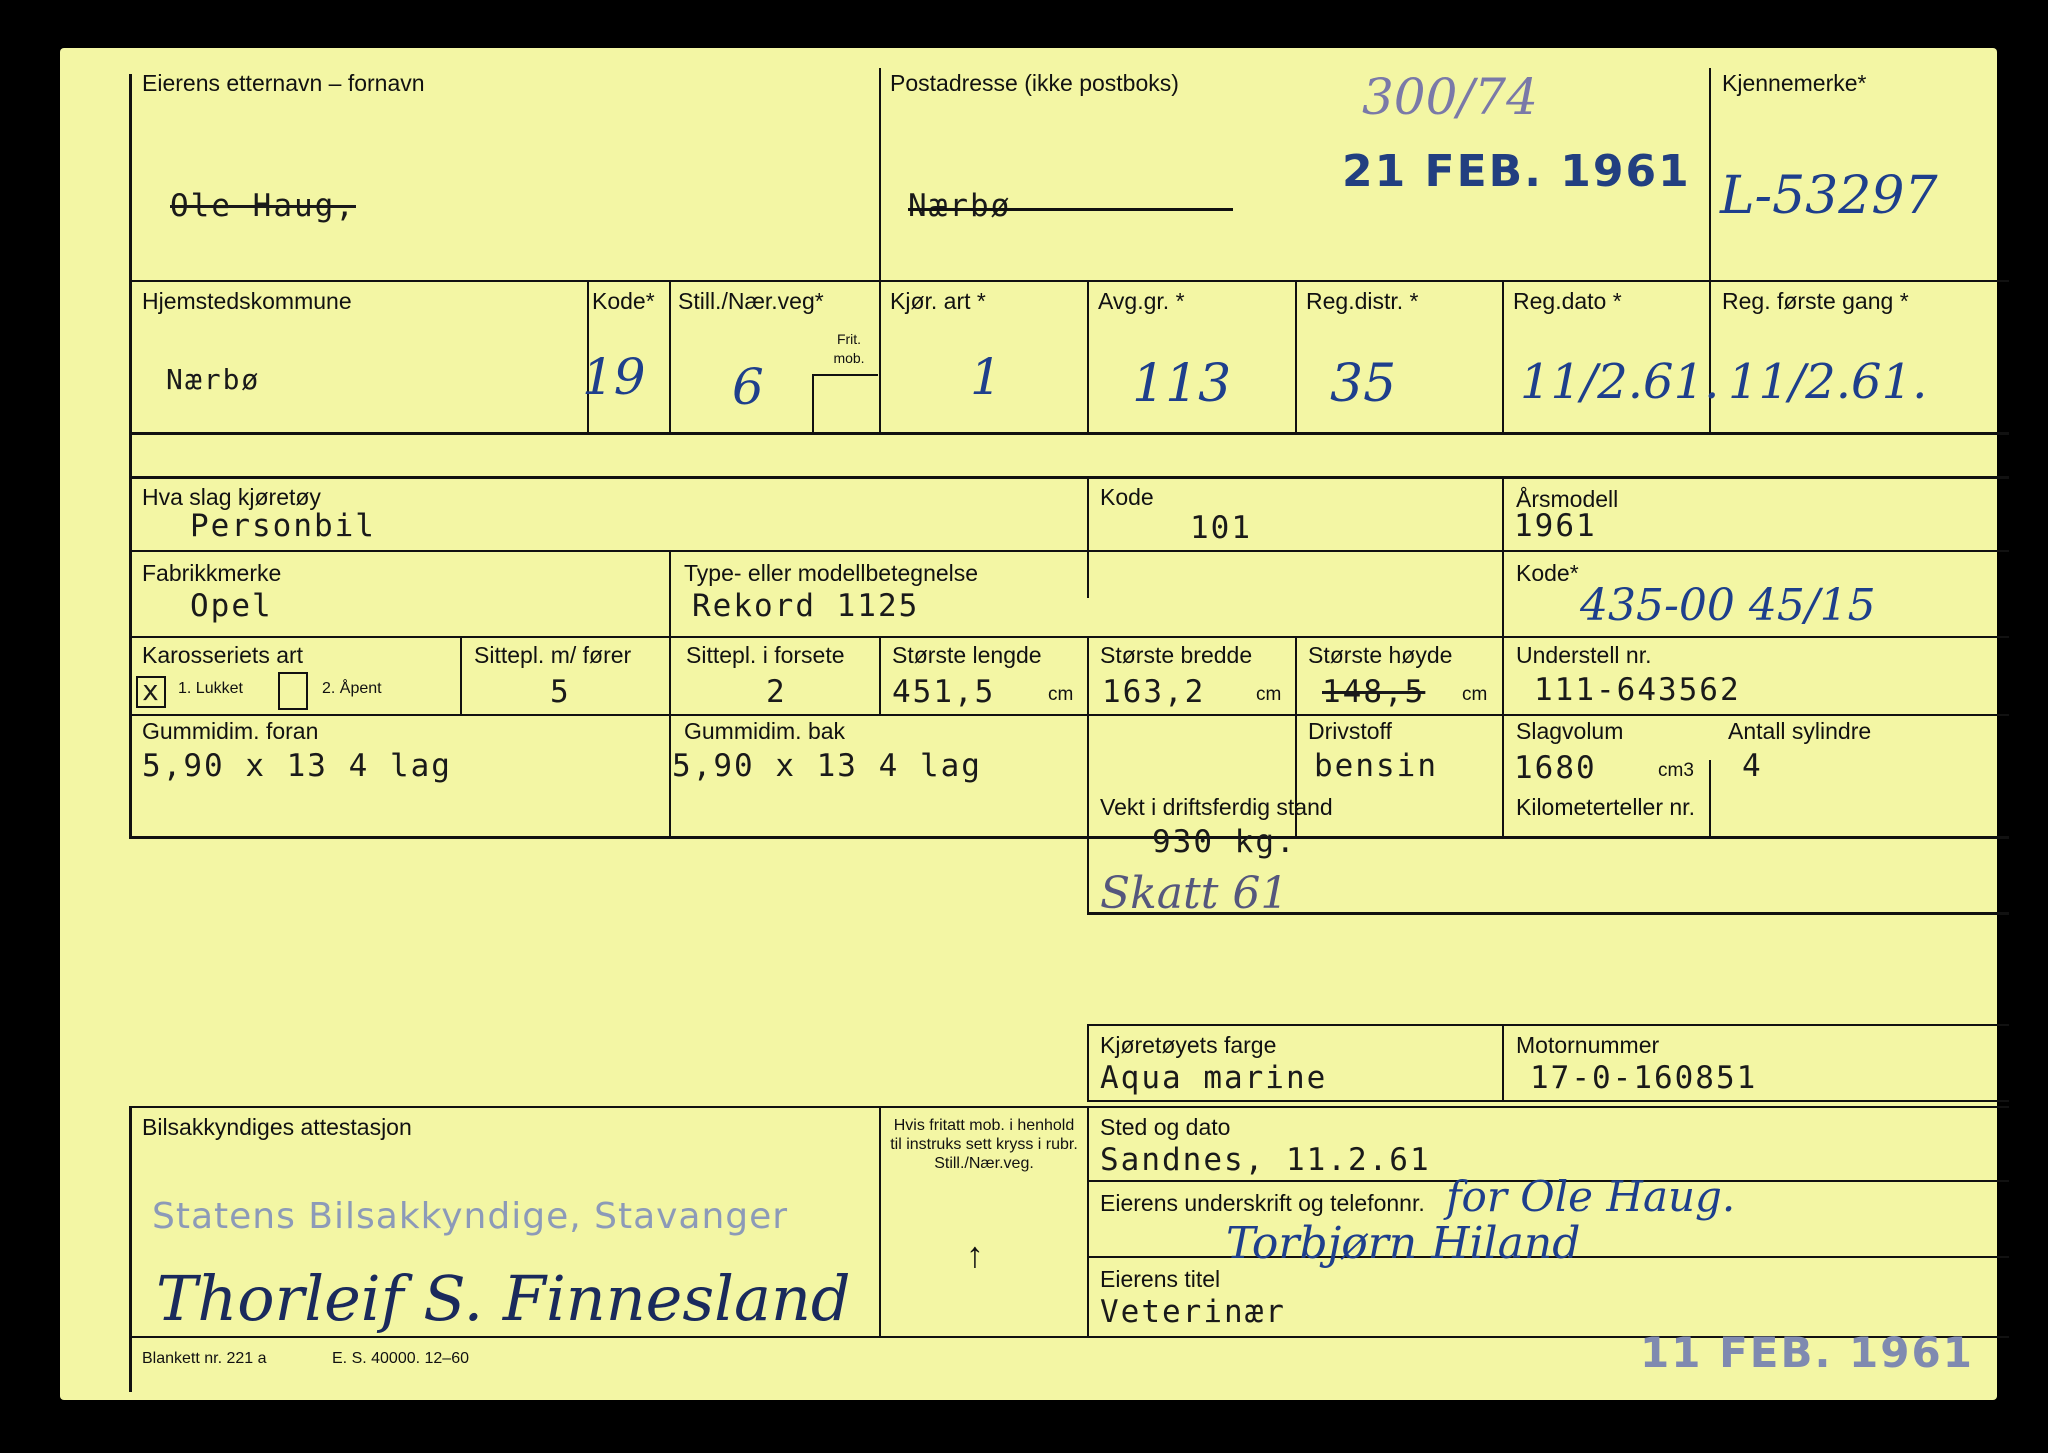 The width and height of the screenshot is (2048, 1453). I want to click on seats-label: Sittepl. m/ fører, so click(553, 655).